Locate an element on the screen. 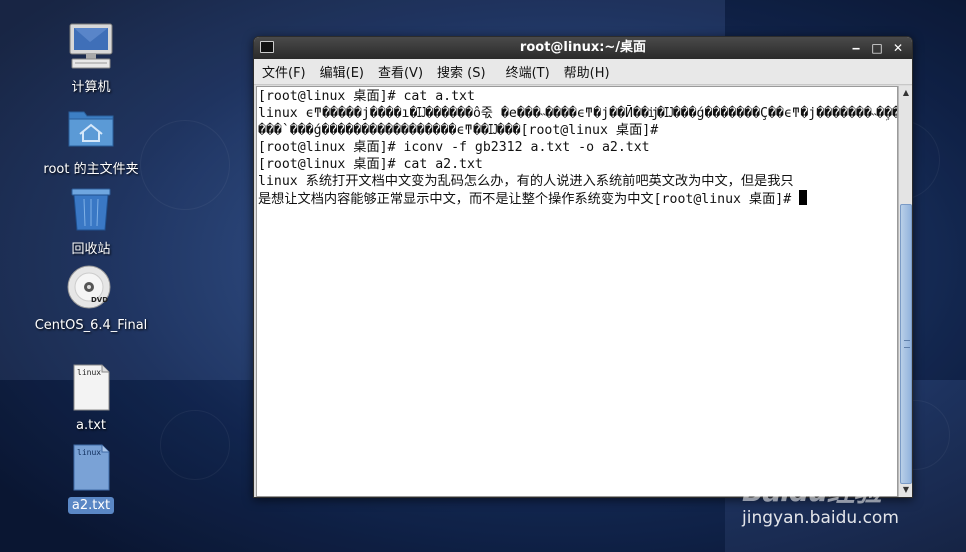  desktop-icon-a-txt: linux a.txt is located at coordinates (91, 399).